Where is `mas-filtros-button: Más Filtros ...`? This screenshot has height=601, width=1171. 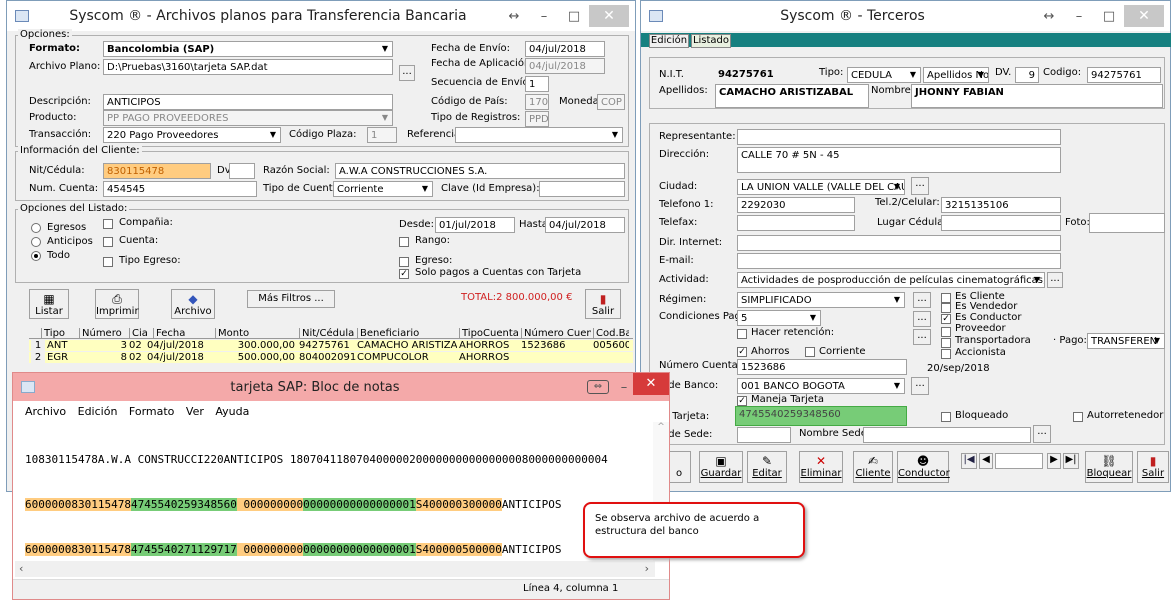 mas-filtros-button: Más Filtros ... is located at coordinates (291, 299).